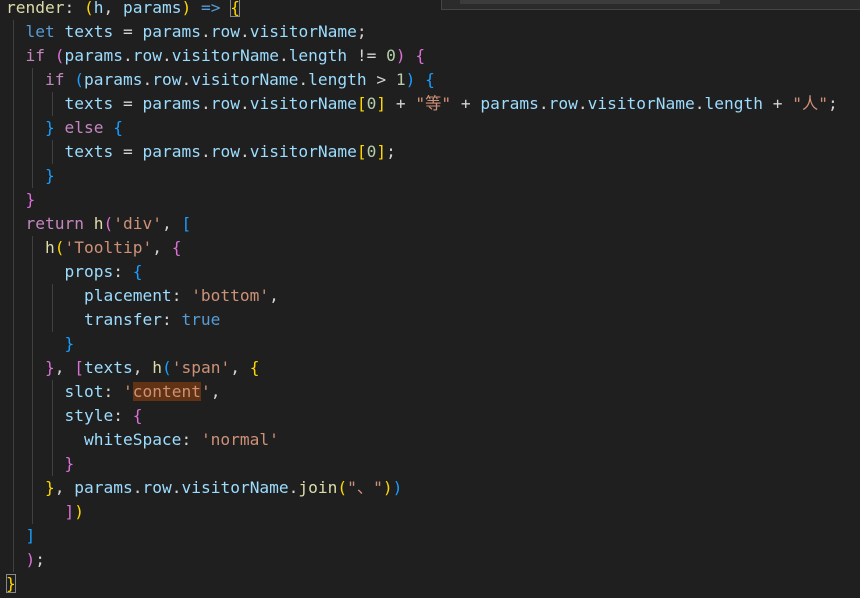 This screenshot has width=860, height=598. Describe the element at coordinates (84, 127) in the screenshot. I see `code-token: else` at that location.